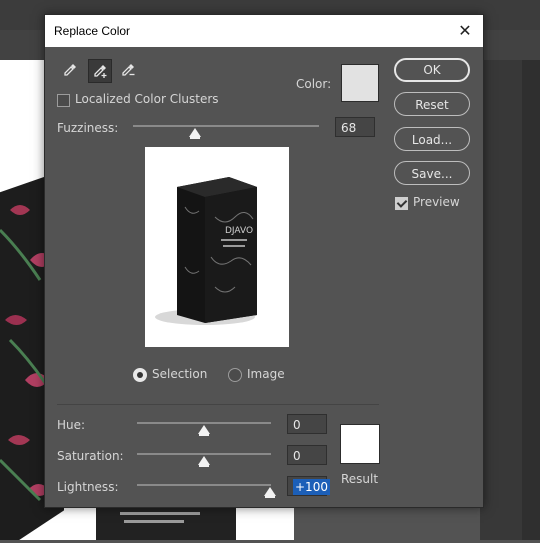  Describe the element at coordinates (360, 479) in the screenshot. I see `result-label: Result` at that location.